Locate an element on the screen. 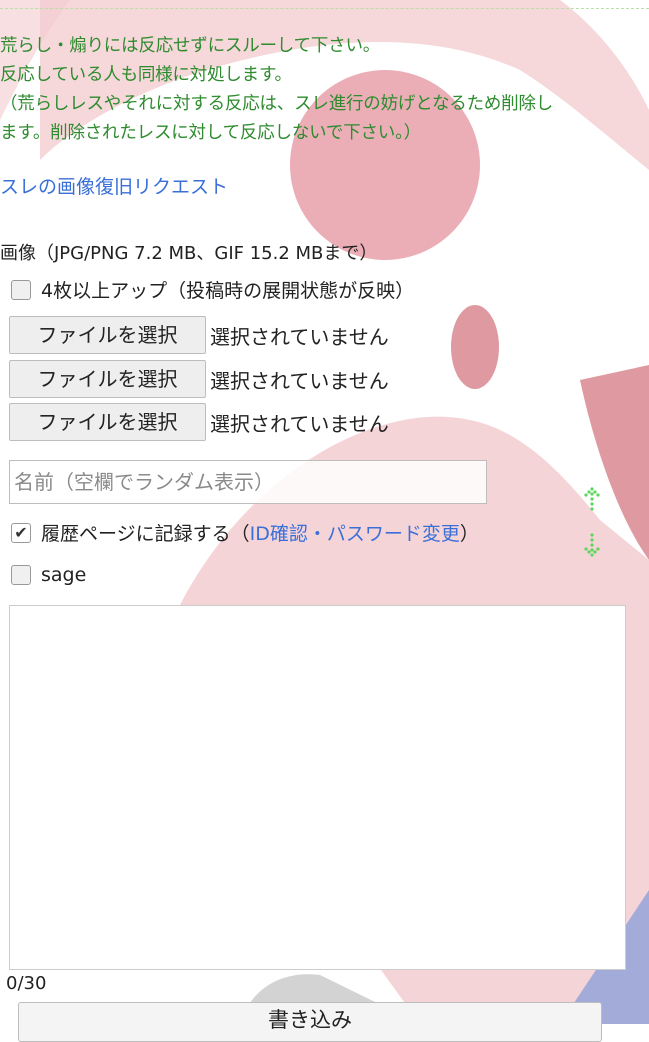  down-arrow-icon is located at coordinates (592, 546).